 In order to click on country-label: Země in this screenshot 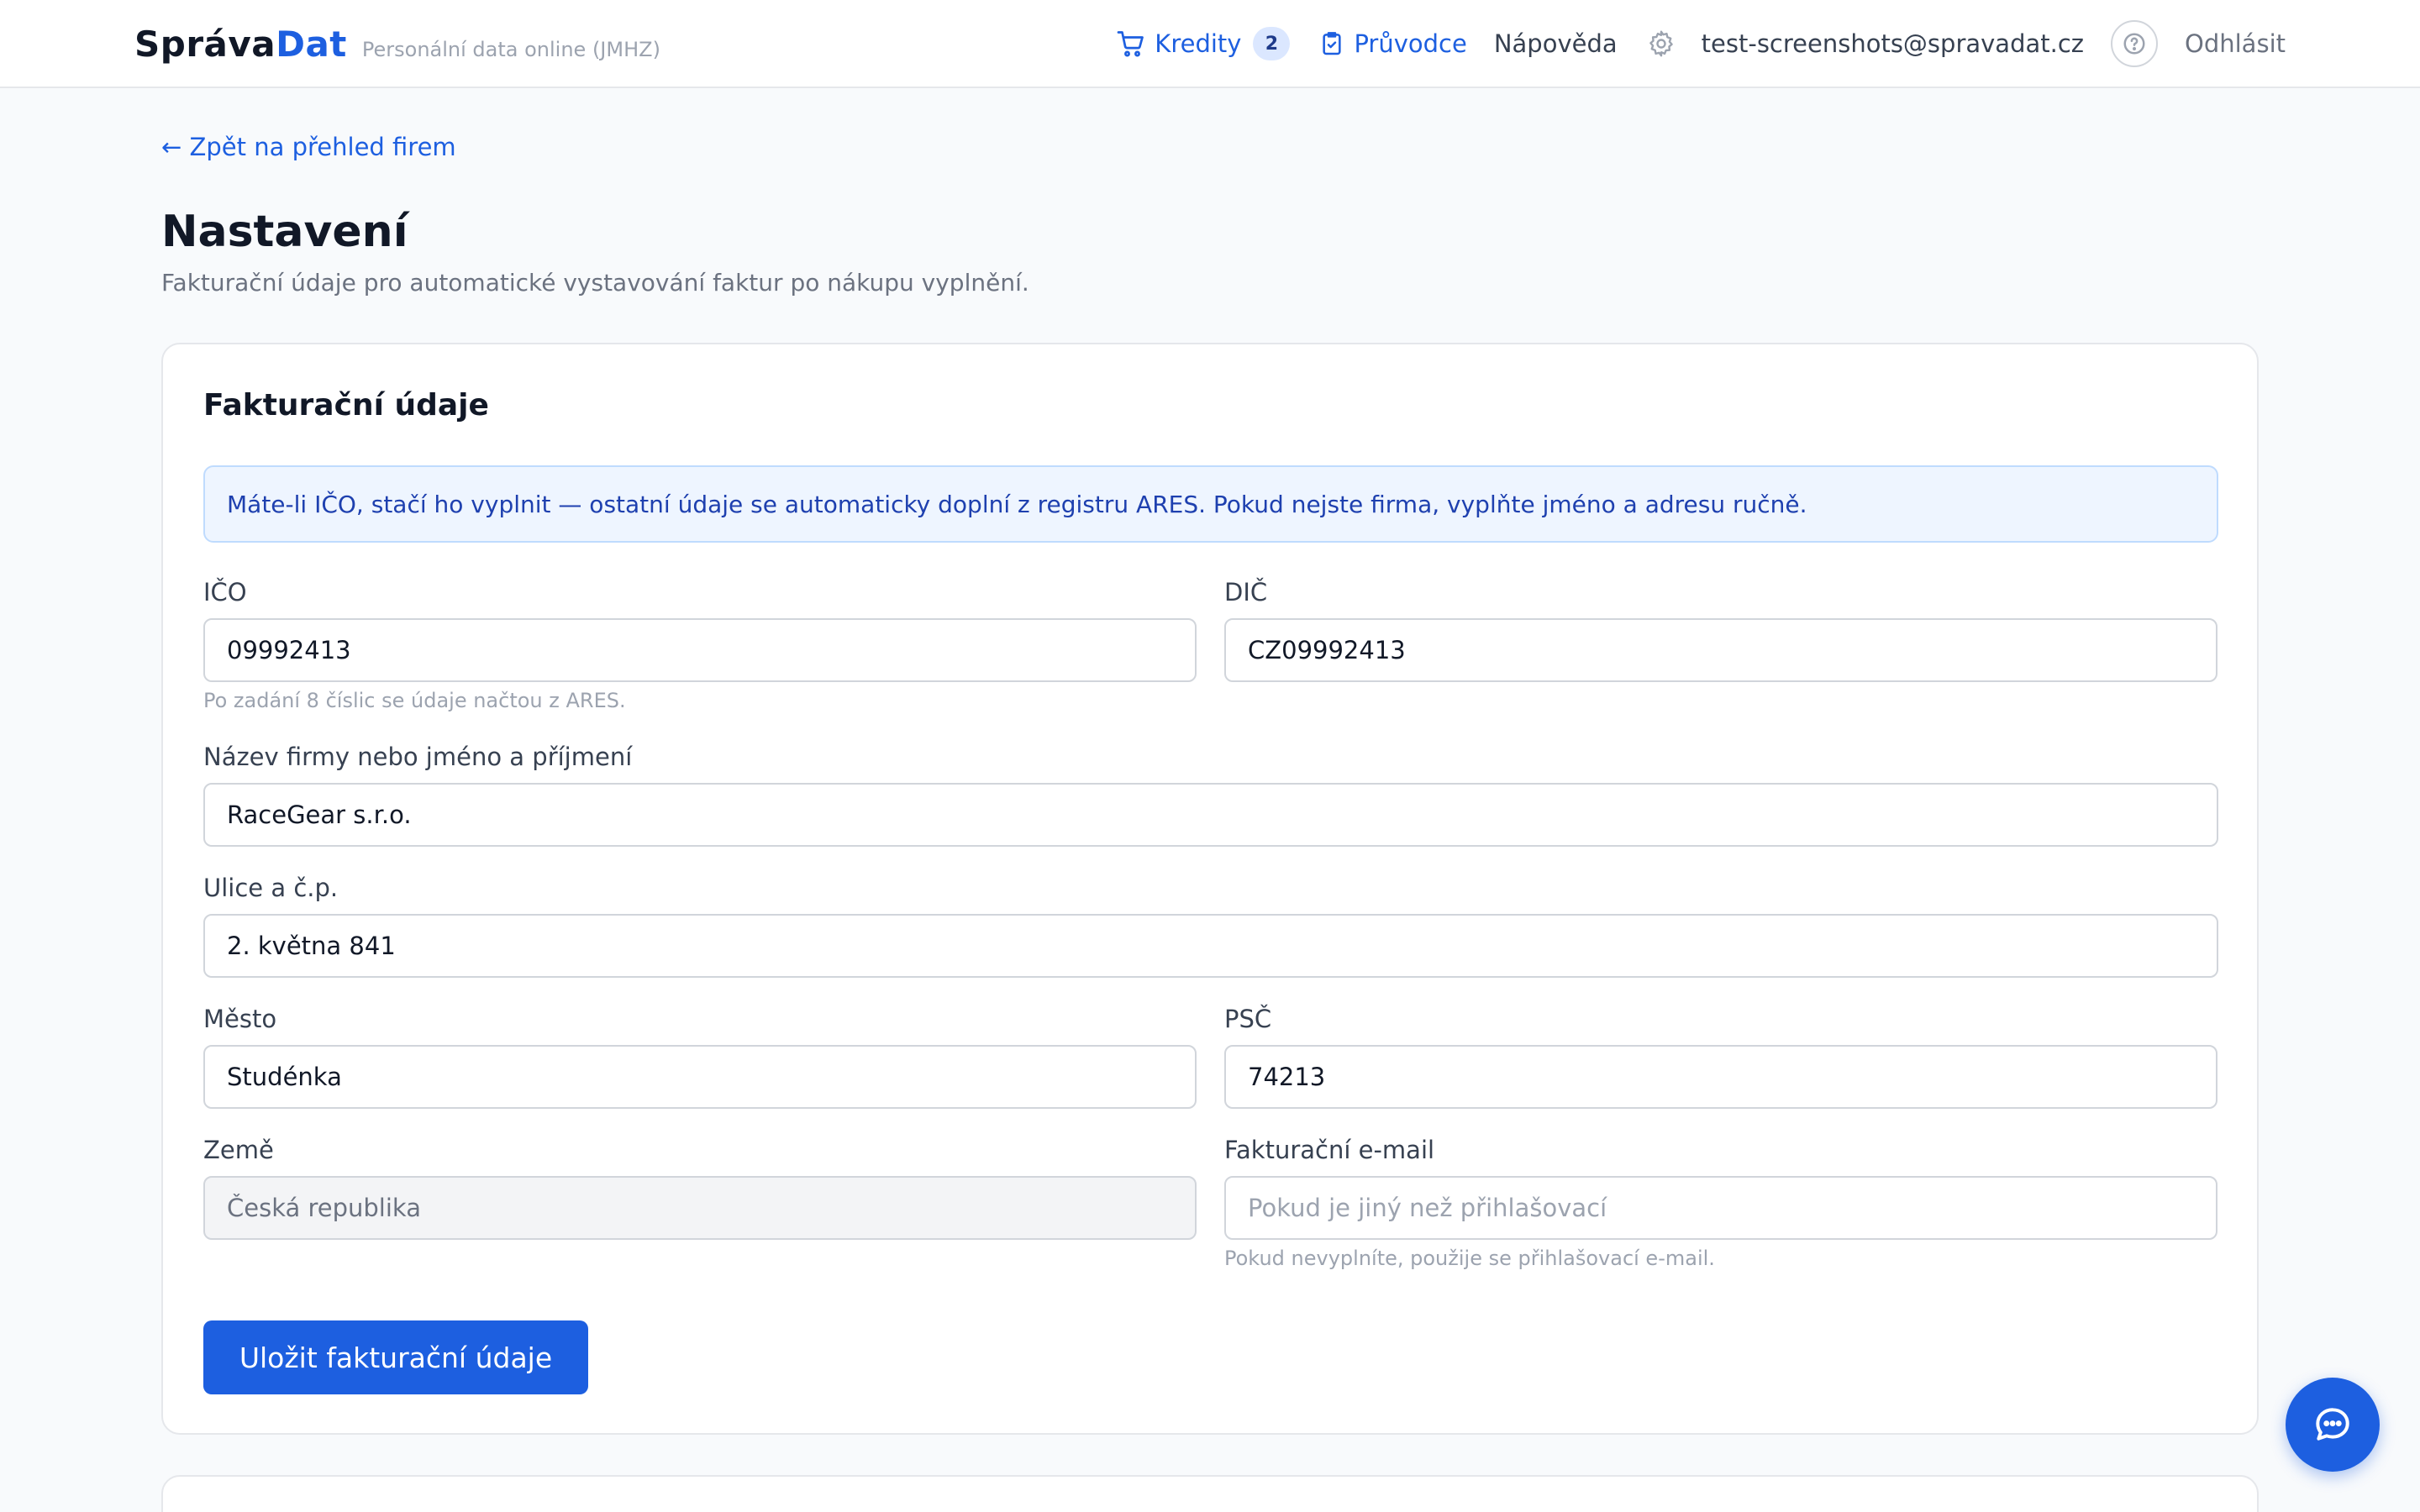, I will do `click(239, 1150)`.